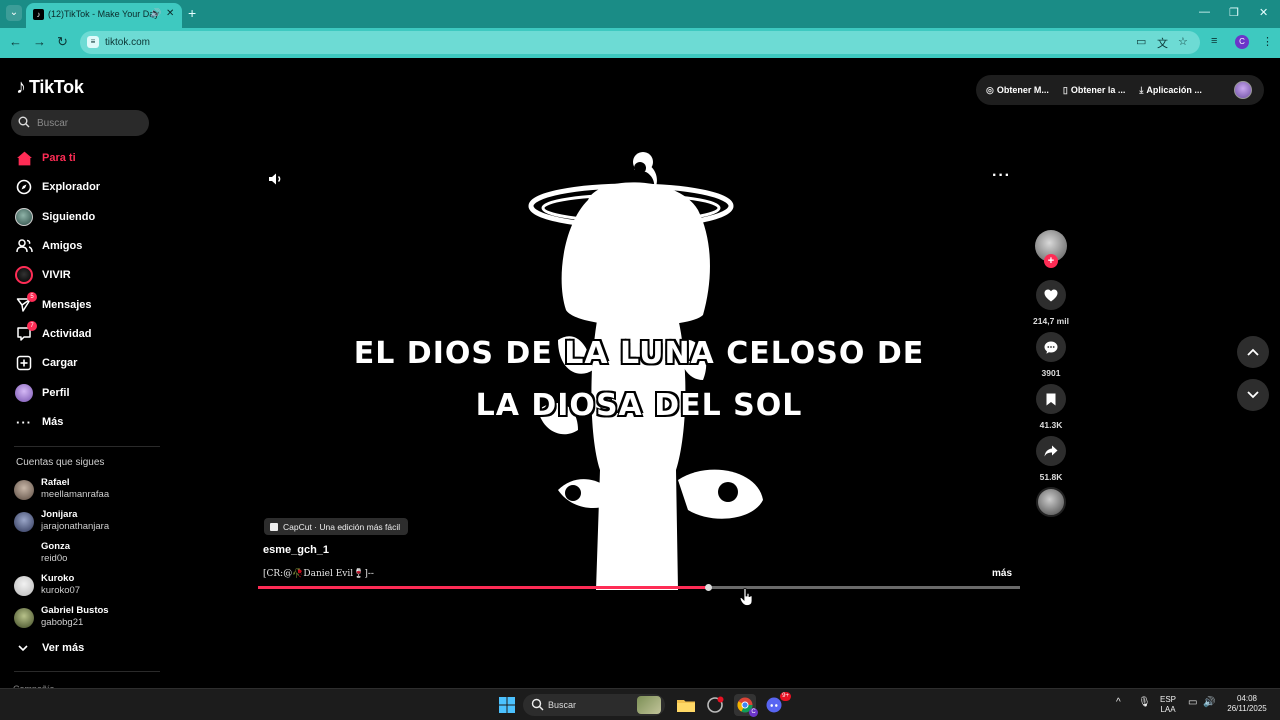 The width and height of the screenshot is (1280, 720). What do you see at coordinates (507, 705) in the screenshot?
I see `windows-start-icon` at bounding box center [507, 705].